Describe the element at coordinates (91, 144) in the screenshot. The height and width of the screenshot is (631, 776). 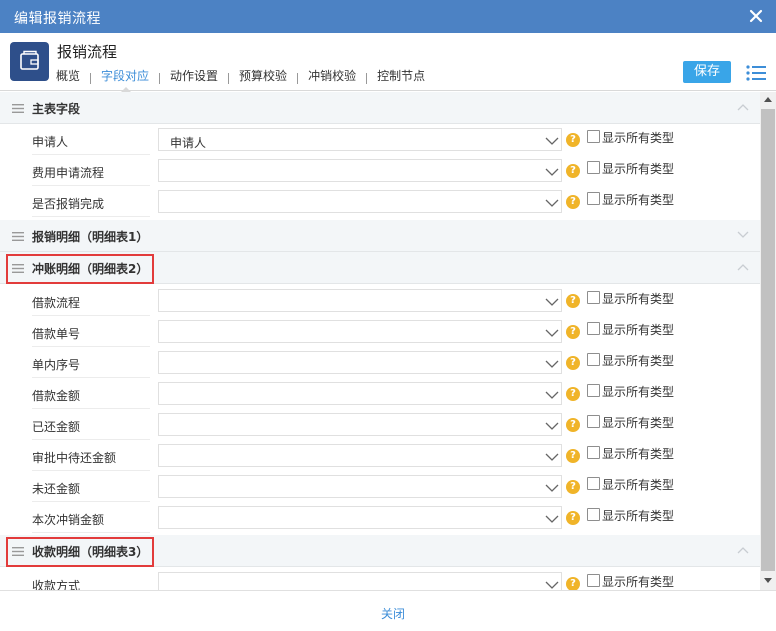
I see `field-label: 申请人` at that location.